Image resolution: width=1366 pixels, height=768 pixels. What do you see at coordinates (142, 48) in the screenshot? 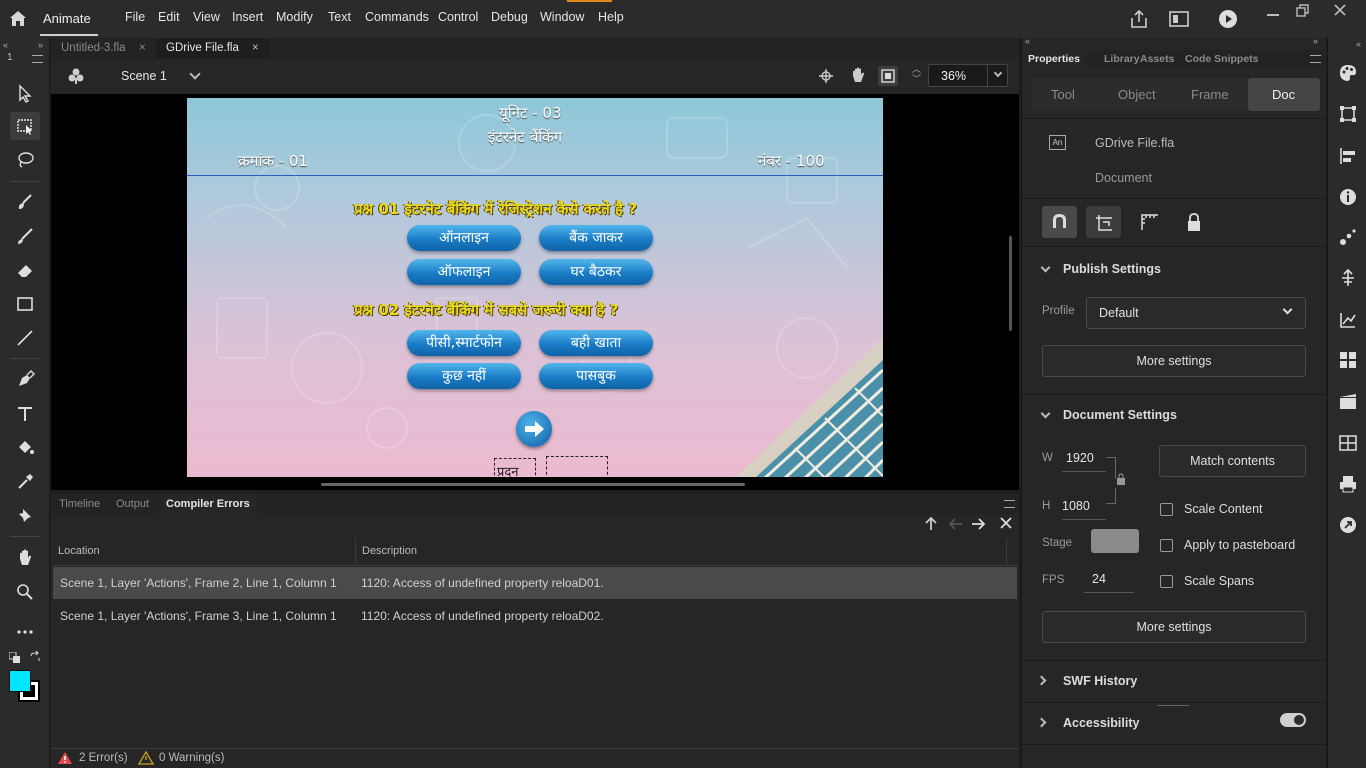
I see `close-tab-icon: ×` at bounding box center [142, 48].